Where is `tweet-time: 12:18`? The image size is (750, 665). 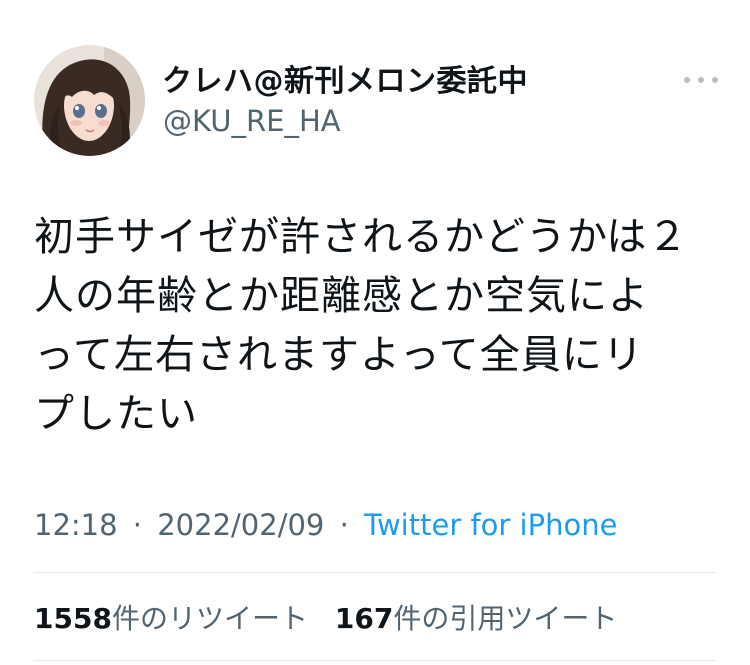 tweet-time: 12:18 is located at coordinates (76, 525).